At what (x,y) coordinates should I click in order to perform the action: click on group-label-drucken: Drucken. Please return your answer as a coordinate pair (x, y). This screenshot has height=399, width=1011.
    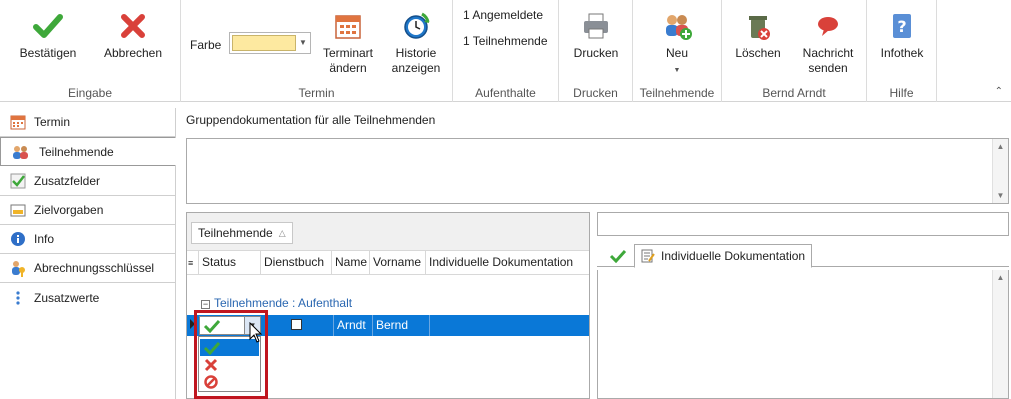
    Looking at the image, I should click on (595, 93).